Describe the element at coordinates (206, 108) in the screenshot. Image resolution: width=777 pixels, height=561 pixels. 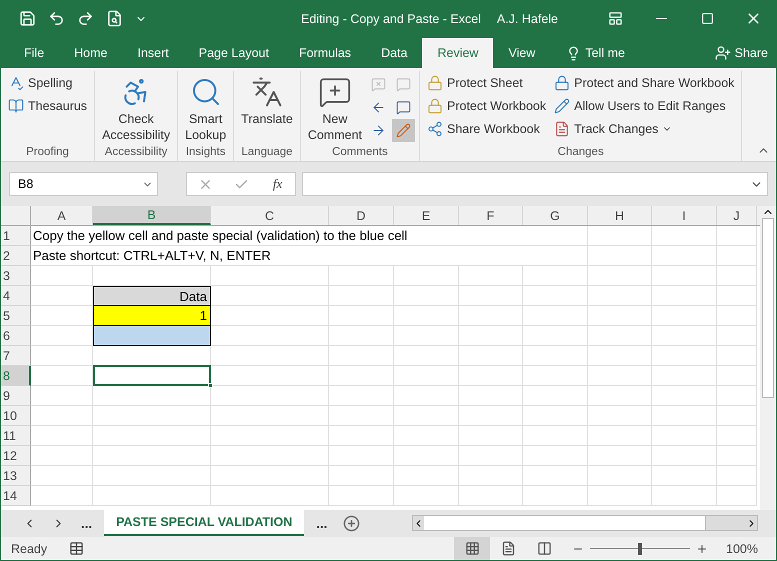
I see `ribbon-command: Smart Lookup` at that location.